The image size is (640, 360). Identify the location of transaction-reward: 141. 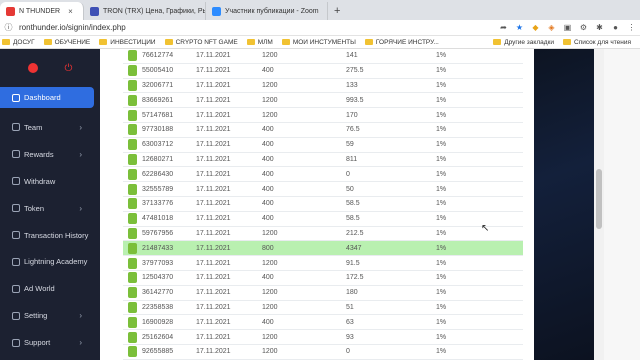
(352, 56).